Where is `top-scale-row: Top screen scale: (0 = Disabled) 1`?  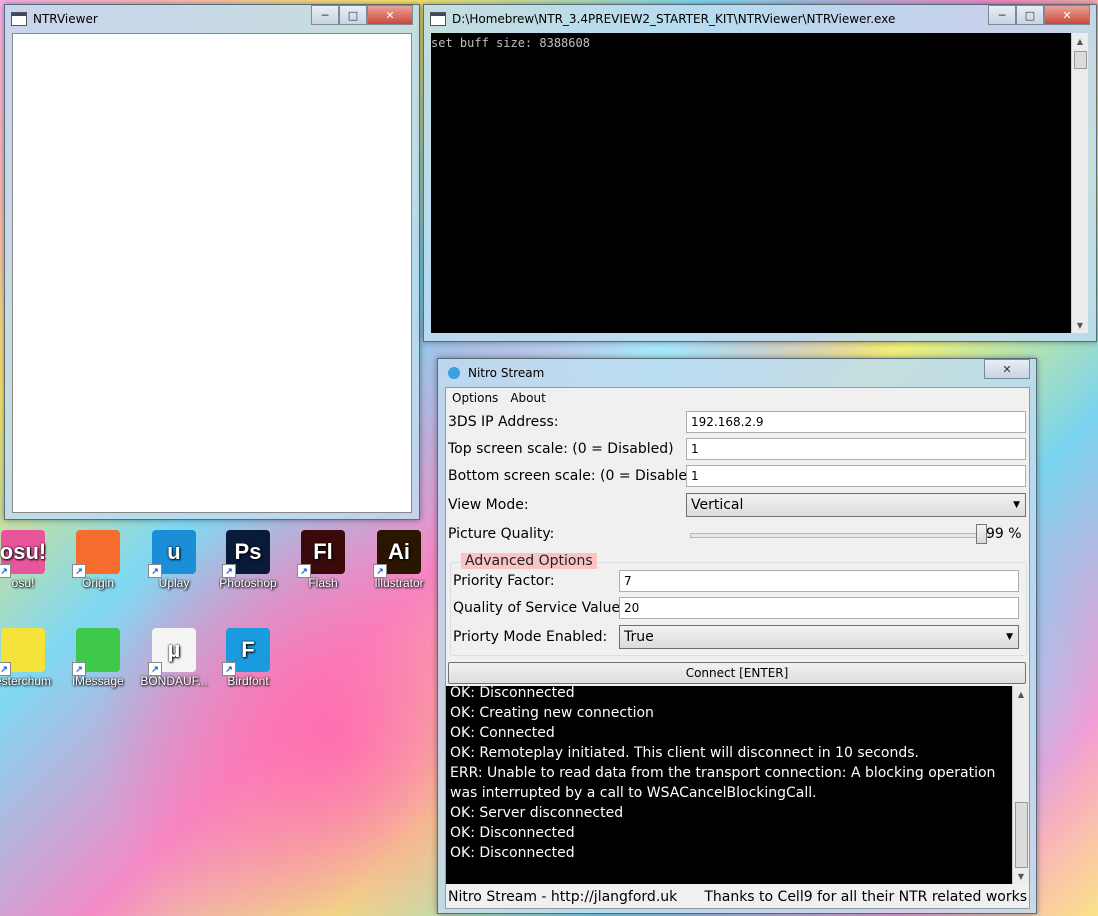 top-scale-row: Top screen scale: (0 = Disabled) 1 is located at coordinates (737, 449).